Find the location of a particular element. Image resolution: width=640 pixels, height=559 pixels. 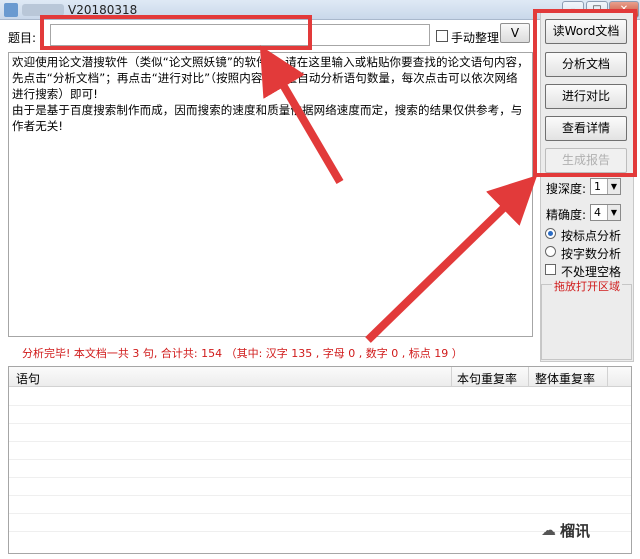

wechat-icon: ☁ is located at coordinates (548, 530).